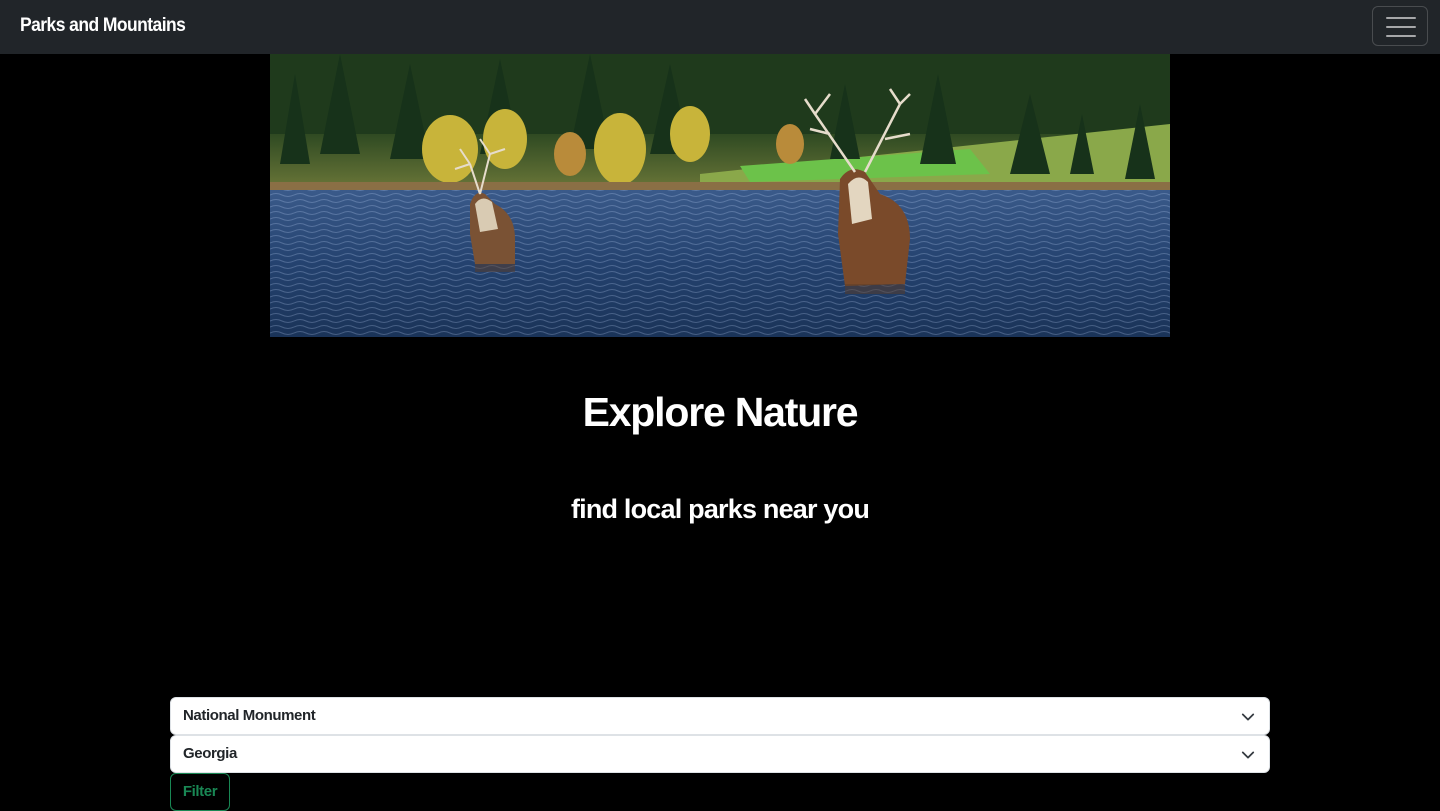 This screenshot has width=1440, height=811. I want to click on state-select: Georgia, so click(720, 754).